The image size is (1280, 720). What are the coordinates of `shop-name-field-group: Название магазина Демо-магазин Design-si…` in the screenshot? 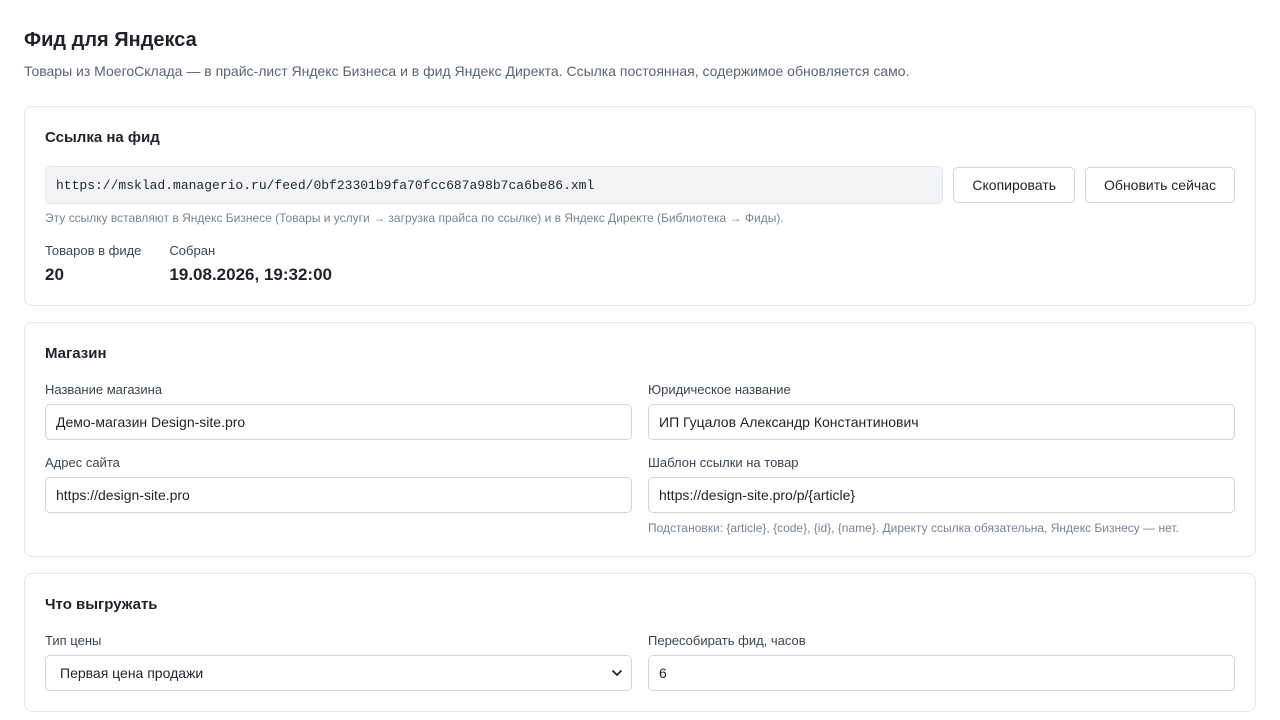 It's located at (338, 411).